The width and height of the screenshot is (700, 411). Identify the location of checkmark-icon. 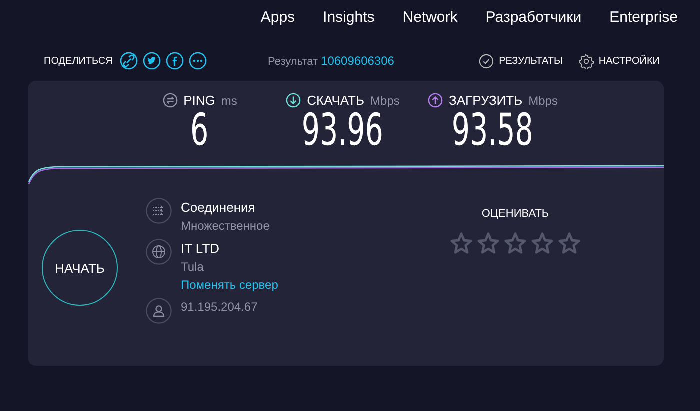
(486, 61).